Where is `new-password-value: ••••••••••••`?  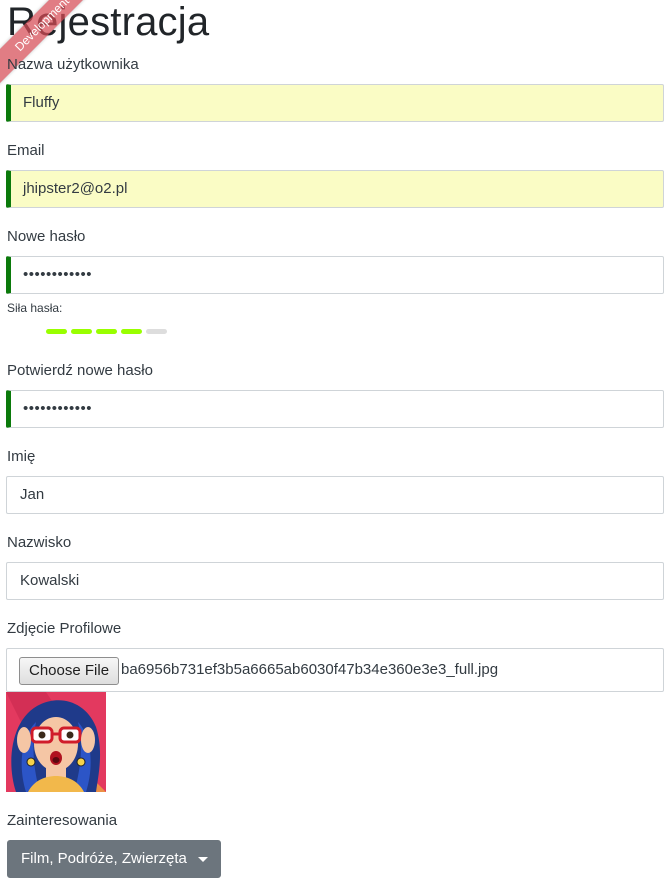 new-password-value: •••••••••••• is located at coordinates (58, 274).